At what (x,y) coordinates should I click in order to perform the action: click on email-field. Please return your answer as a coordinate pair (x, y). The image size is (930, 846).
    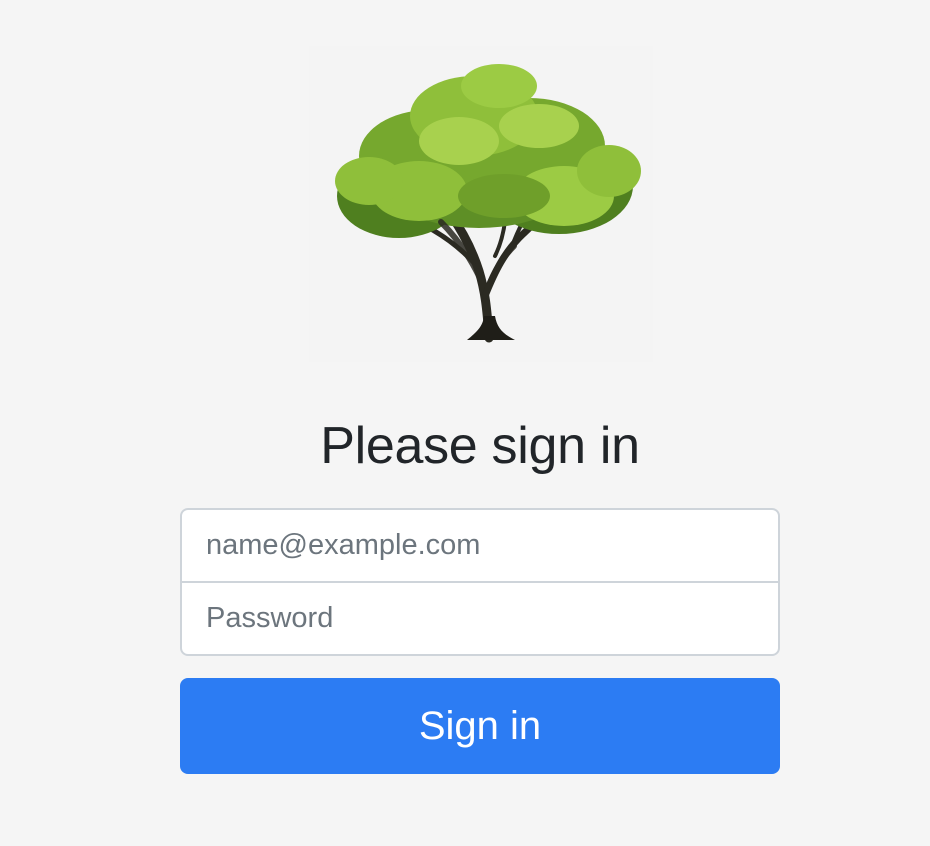
    Looking at the image, I should click on (480, 545).